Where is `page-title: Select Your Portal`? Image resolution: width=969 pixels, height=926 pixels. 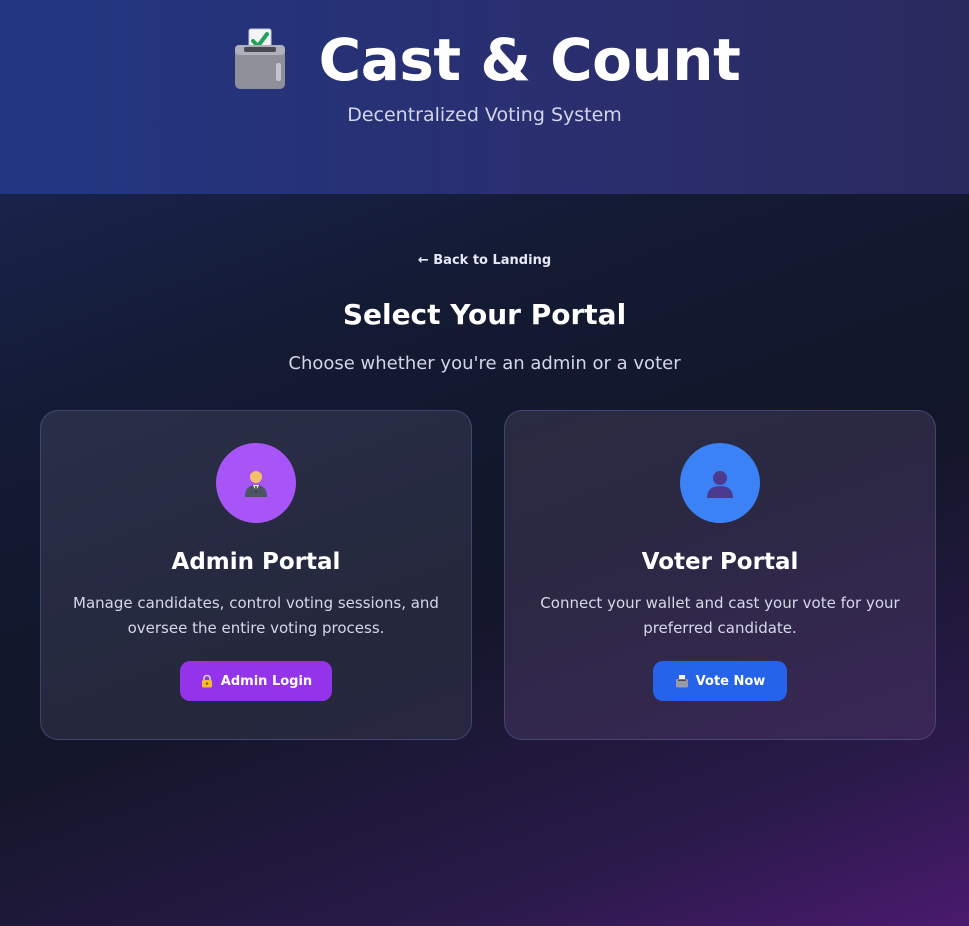 page-title: Select Your Portal is located at coordinates (484, 314).